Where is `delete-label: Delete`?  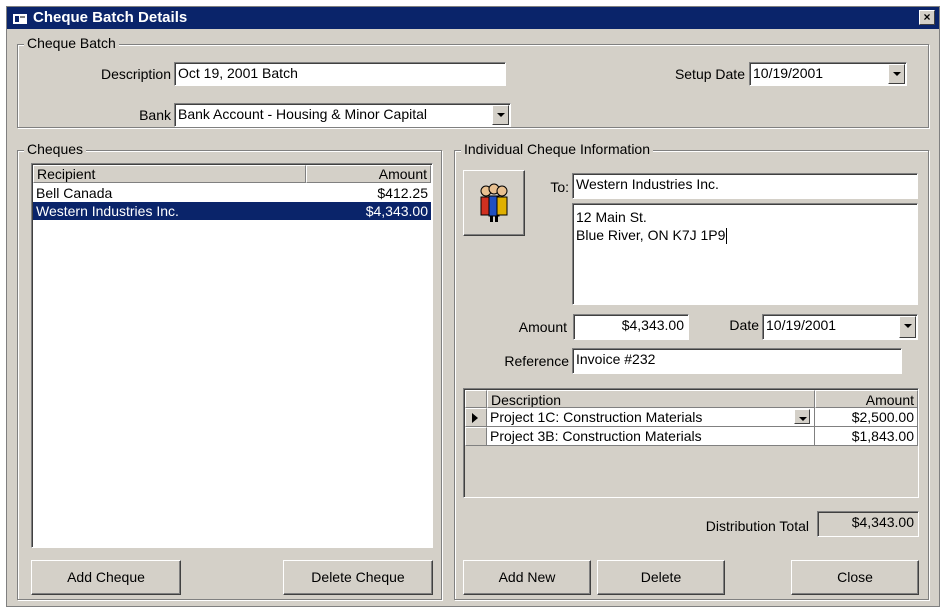 delete-label: Delete is located at coordinates (661, 577).